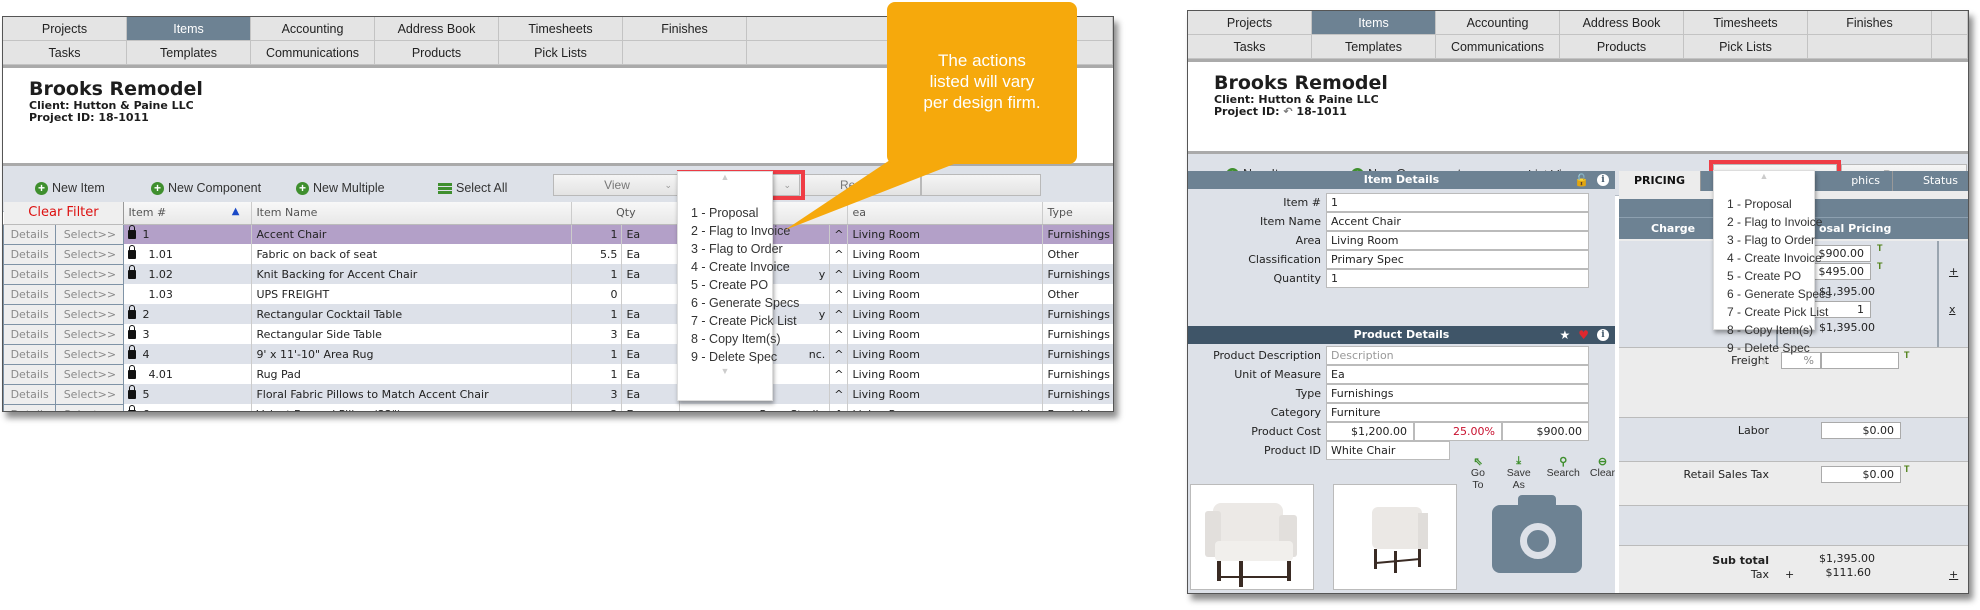  I want to click on heart-icon: ♥, so click(1583, 335).